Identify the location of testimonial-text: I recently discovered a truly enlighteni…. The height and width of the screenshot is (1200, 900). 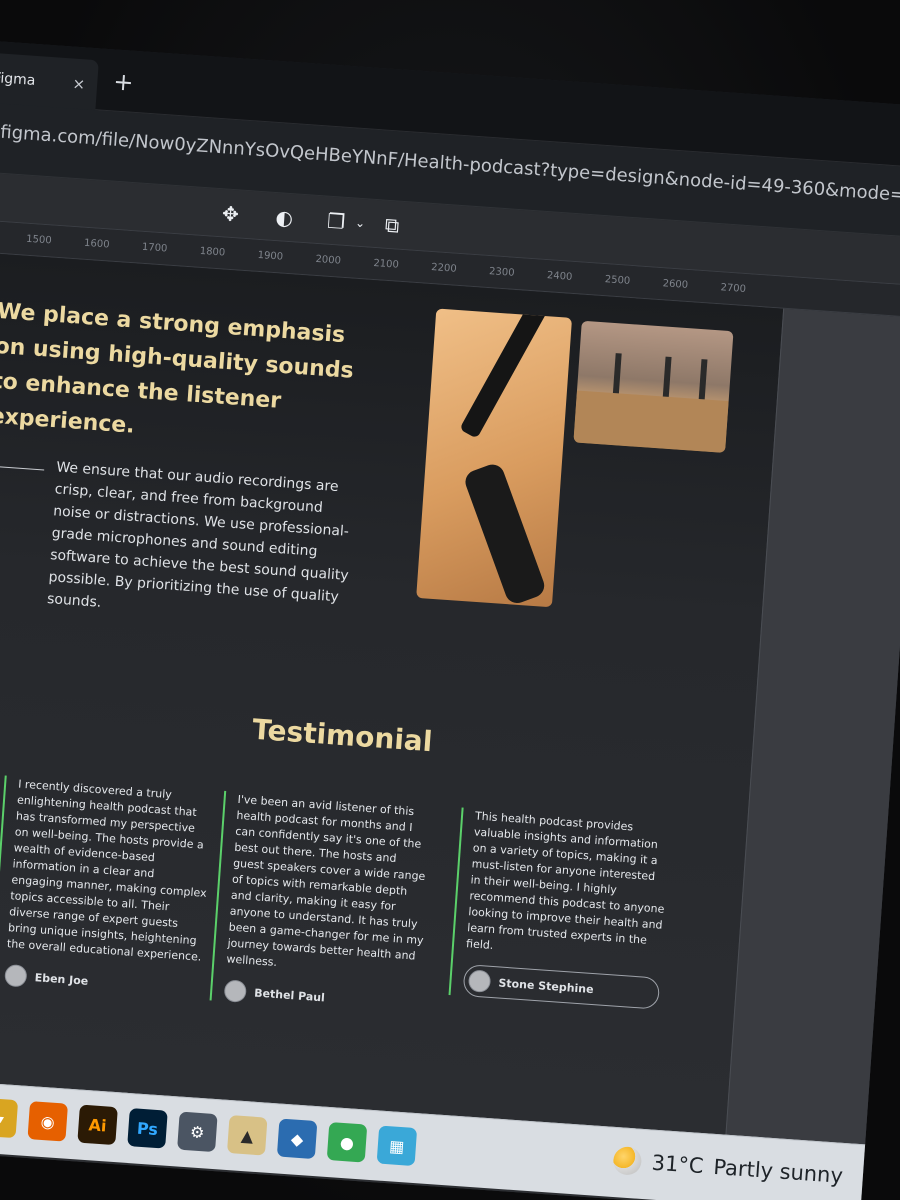
(107, 870).